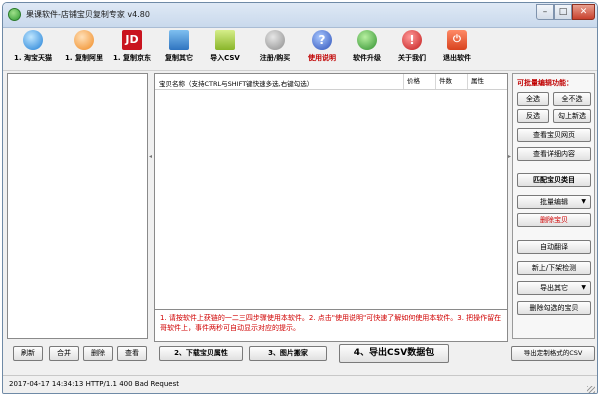 The width and height of the screenshot is (600, 400). Describe the element at coordinates (591, 389) in the screenshot. I see `resize-grip-icon` at that location.